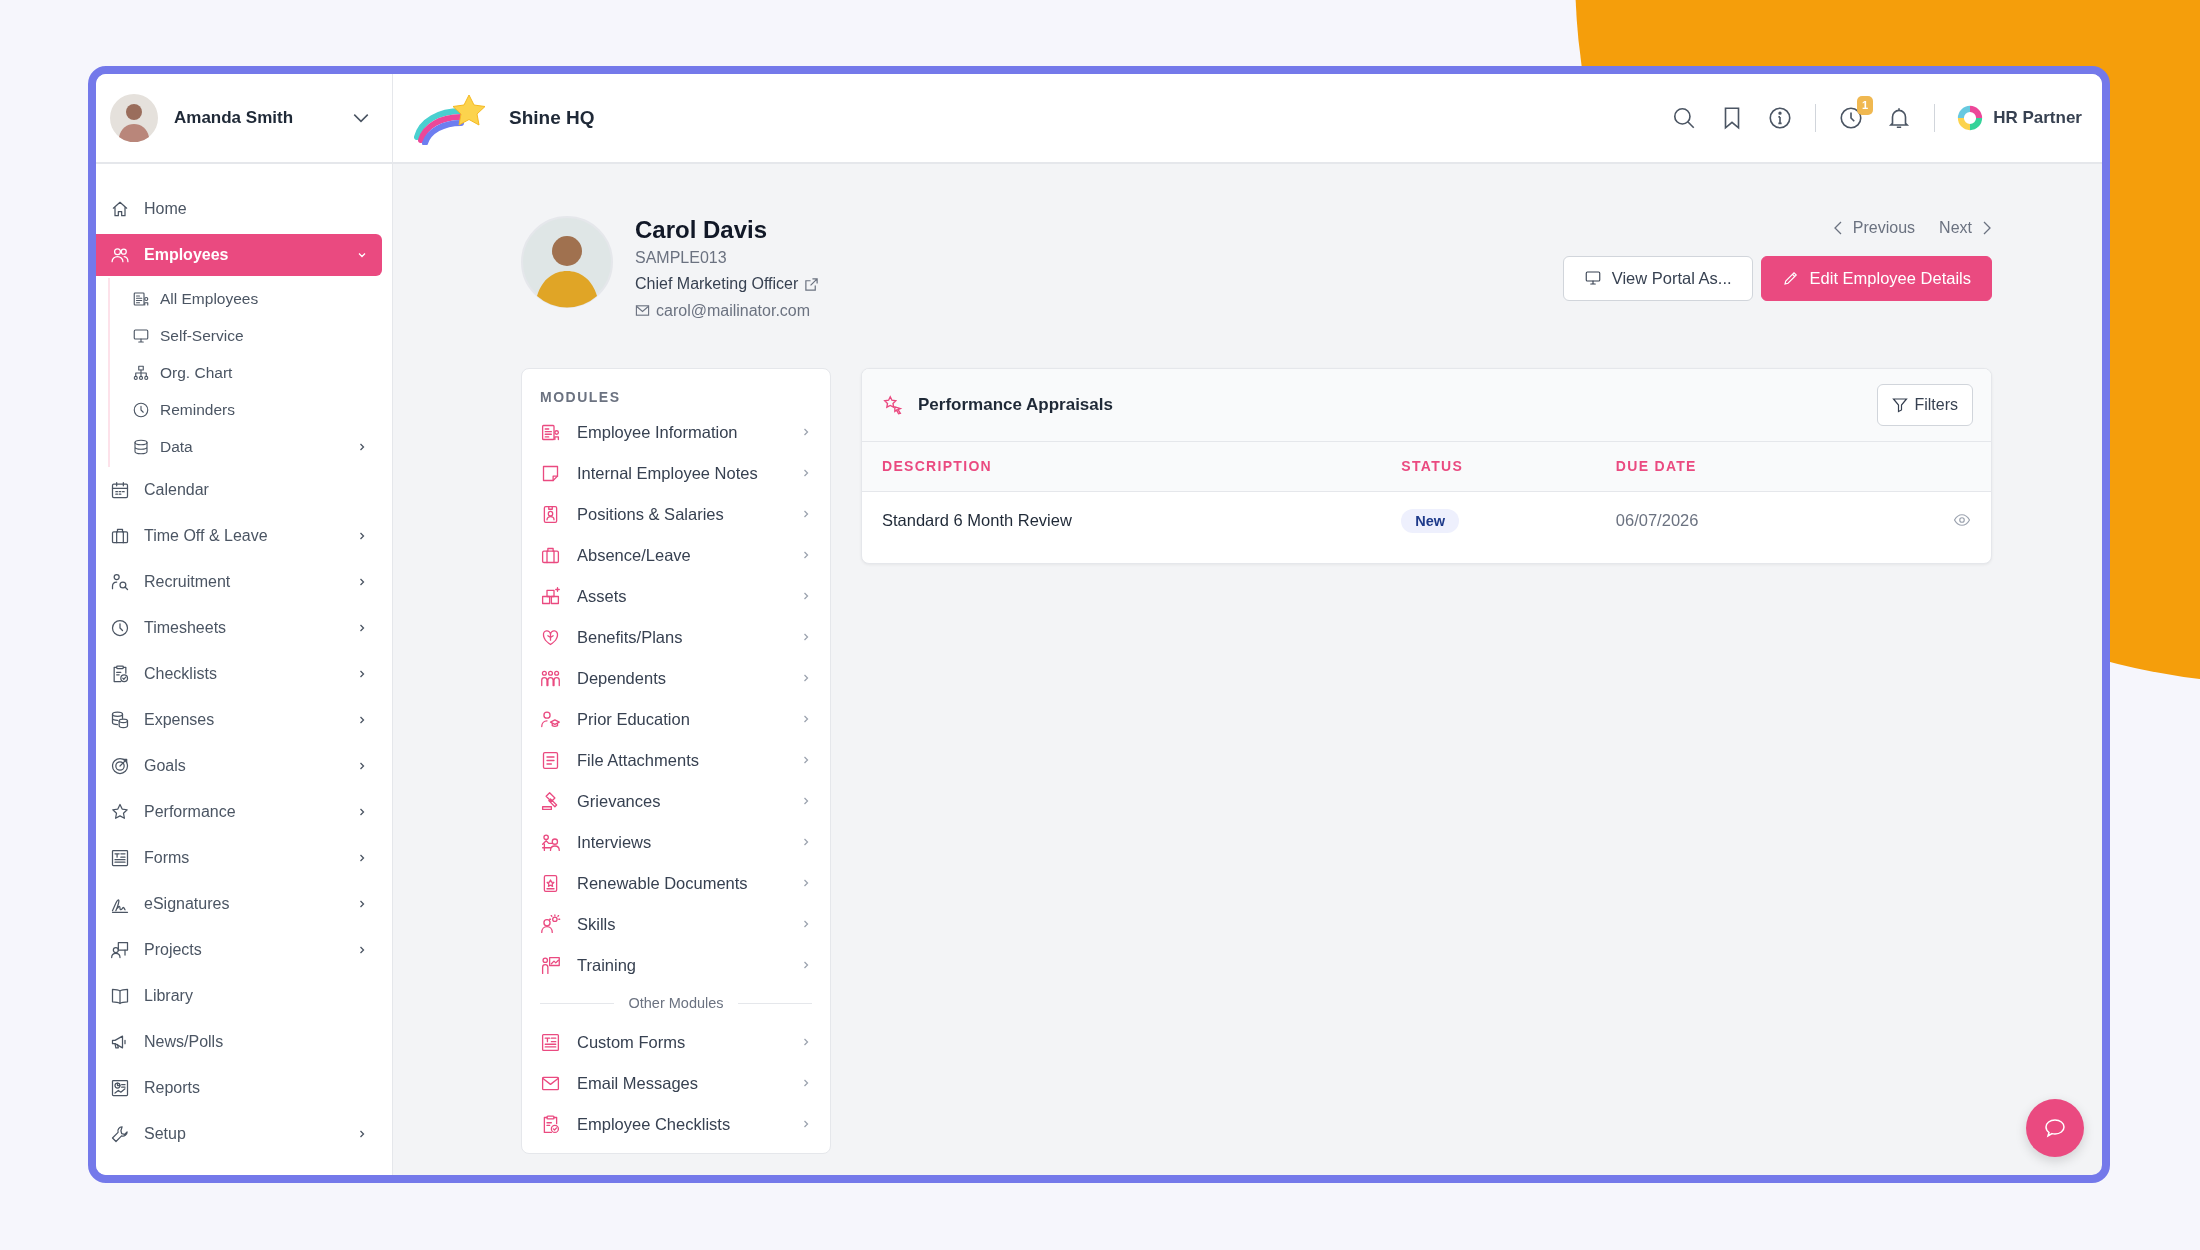 The height and width of the screenshot is (1250, 2200). I want to click on sidebar-item: Data, so click(246, 446).